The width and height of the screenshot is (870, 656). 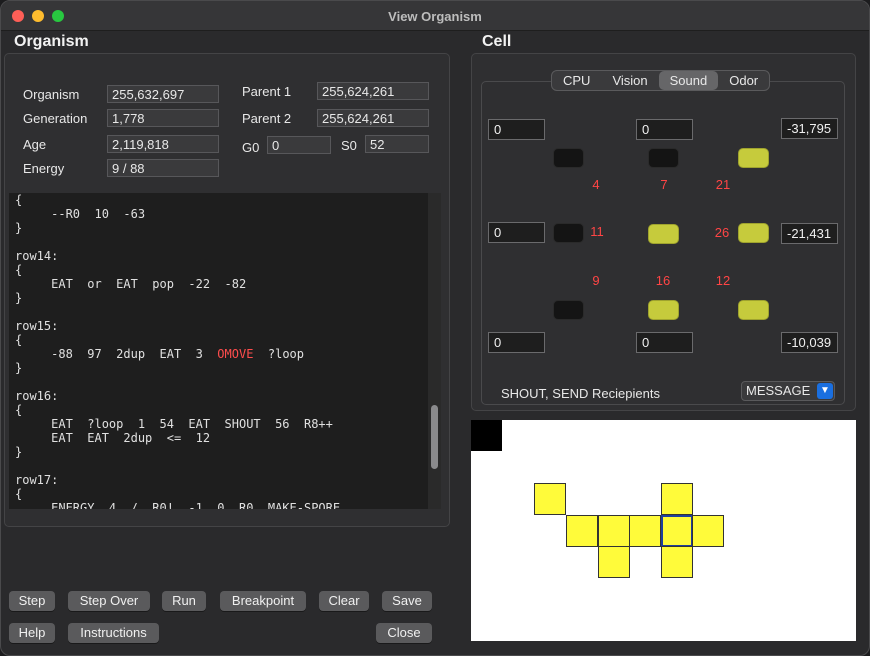 I want to click on help-button: Help, so click(x=32, y=633).